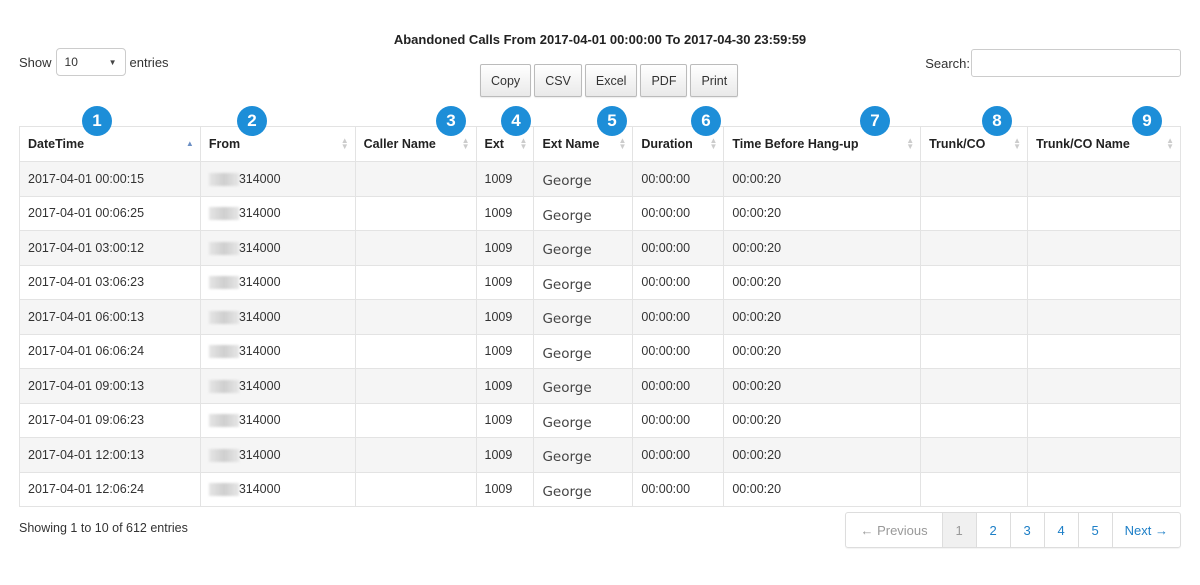  What do you see at coordinates (149, 62) in the screenshot?
I see `entries-label: entries` at bounding box center [149, 62].